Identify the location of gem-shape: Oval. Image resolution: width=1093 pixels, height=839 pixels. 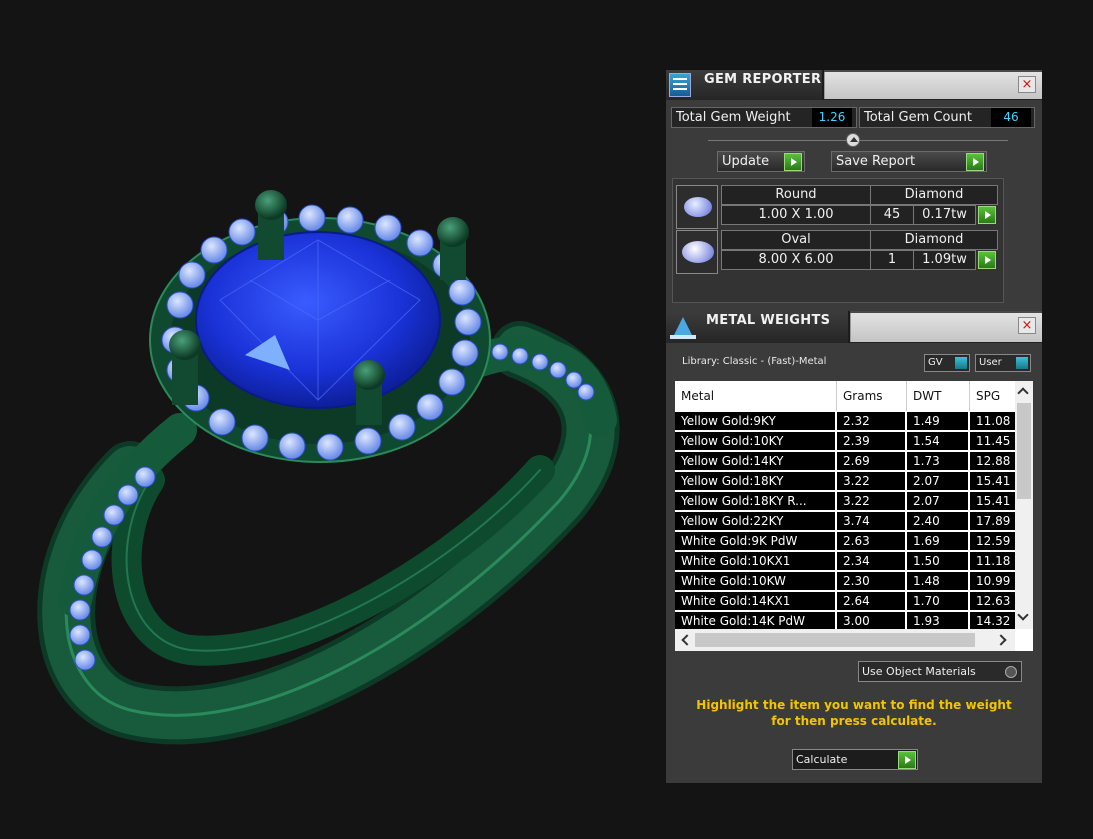
(796, 240).